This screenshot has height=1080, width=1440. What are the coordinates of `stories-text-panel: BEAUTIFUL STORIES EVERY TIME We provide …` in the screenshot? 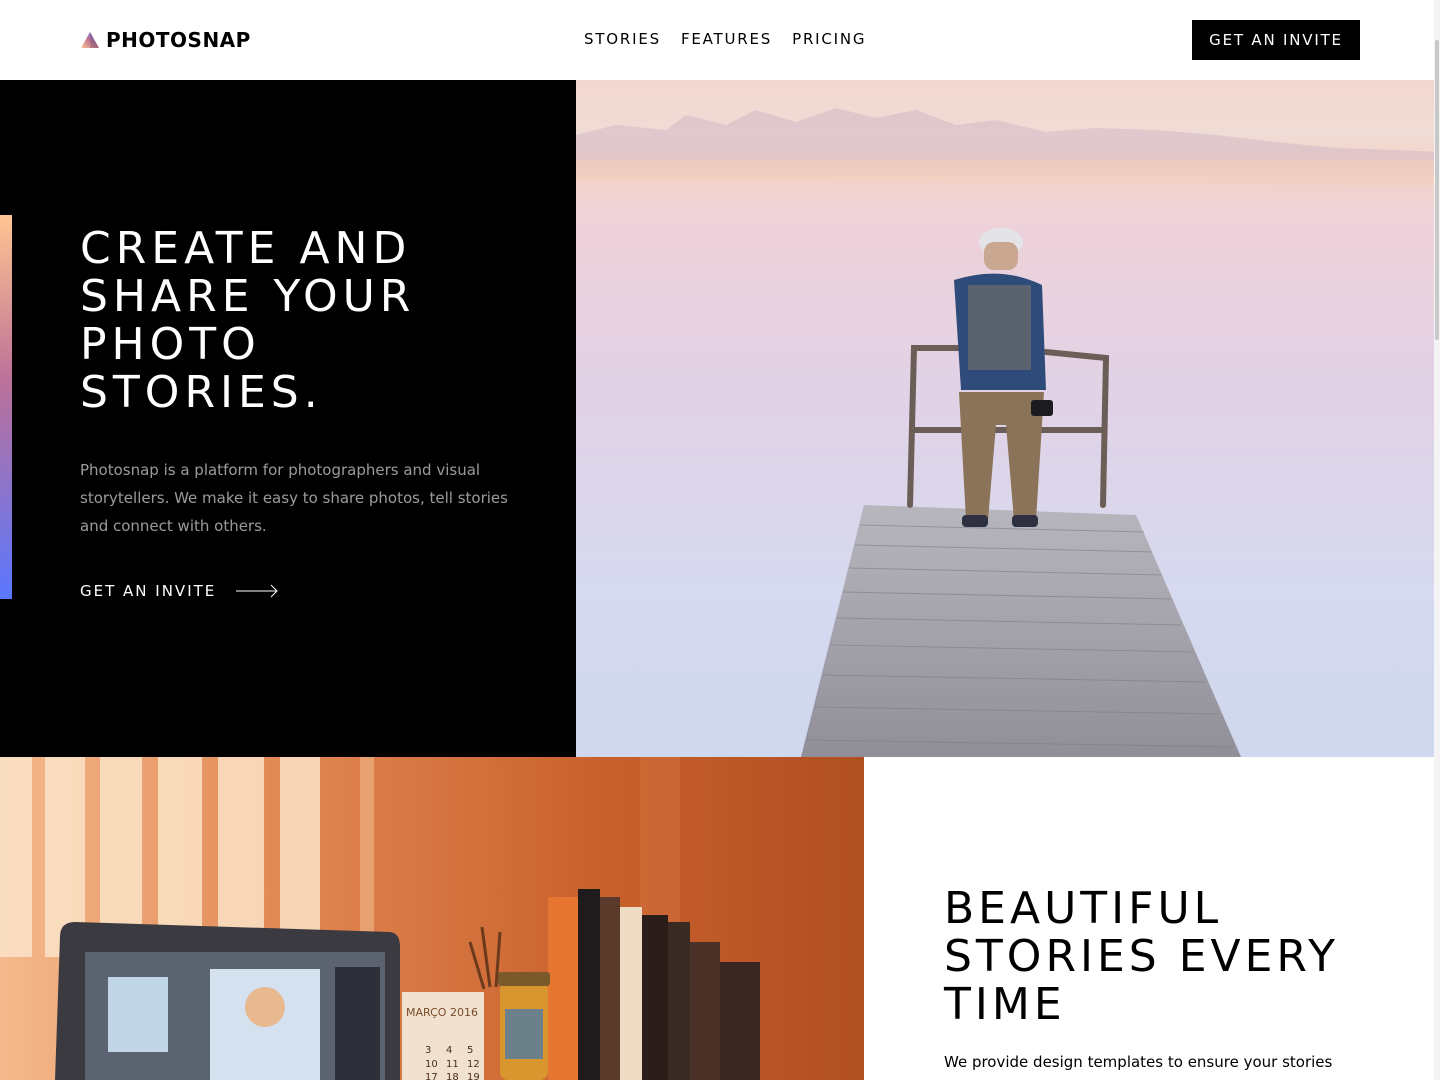 It's located at (1152, 918).